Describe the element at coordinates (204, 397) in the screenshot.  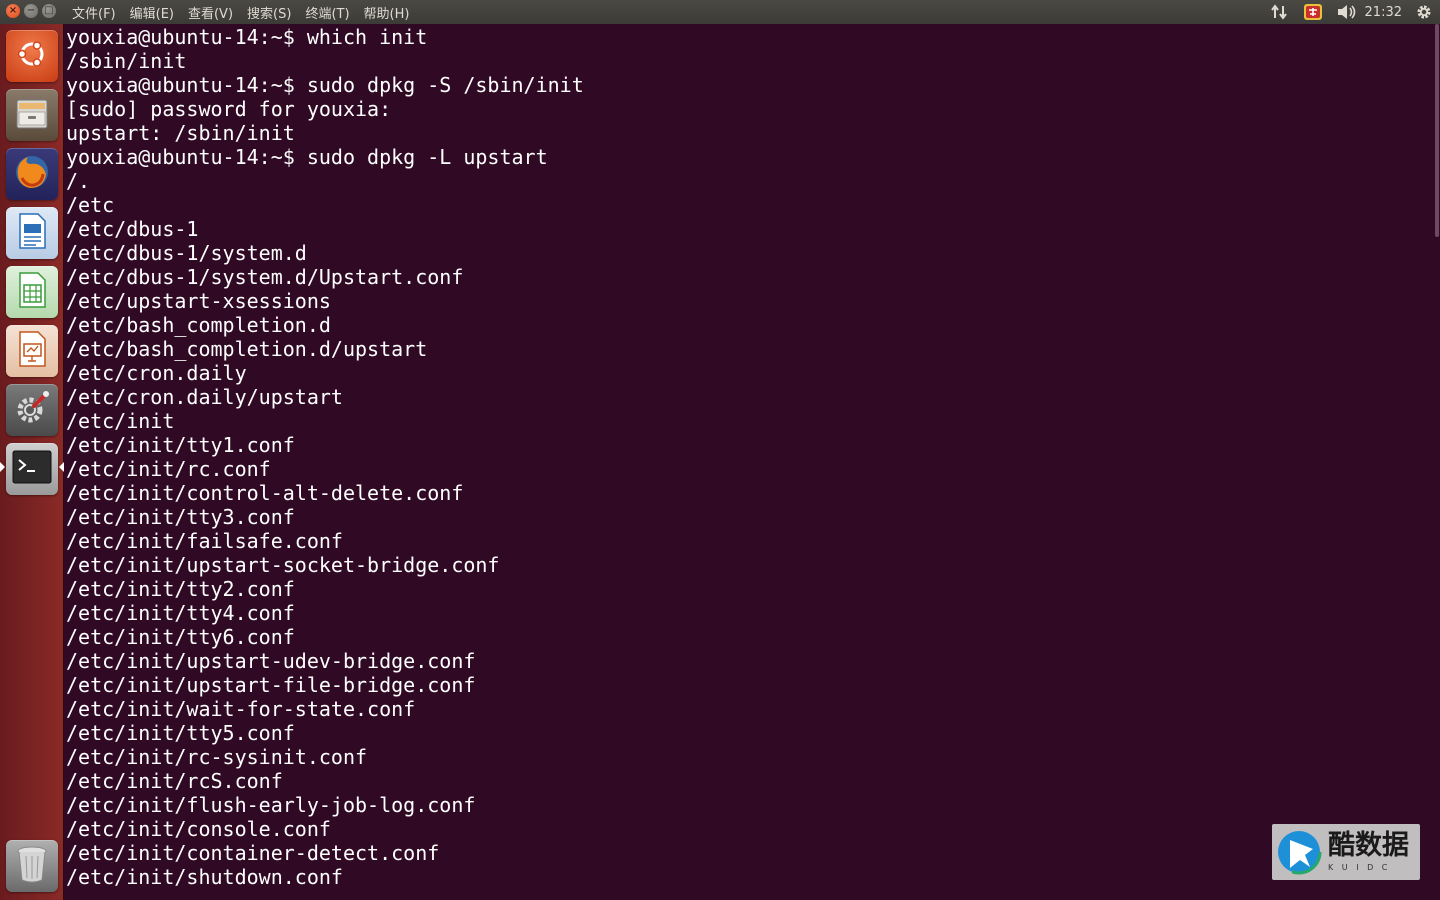
I see `terminal-line: /etc/cron.daily/upstart` at that location.